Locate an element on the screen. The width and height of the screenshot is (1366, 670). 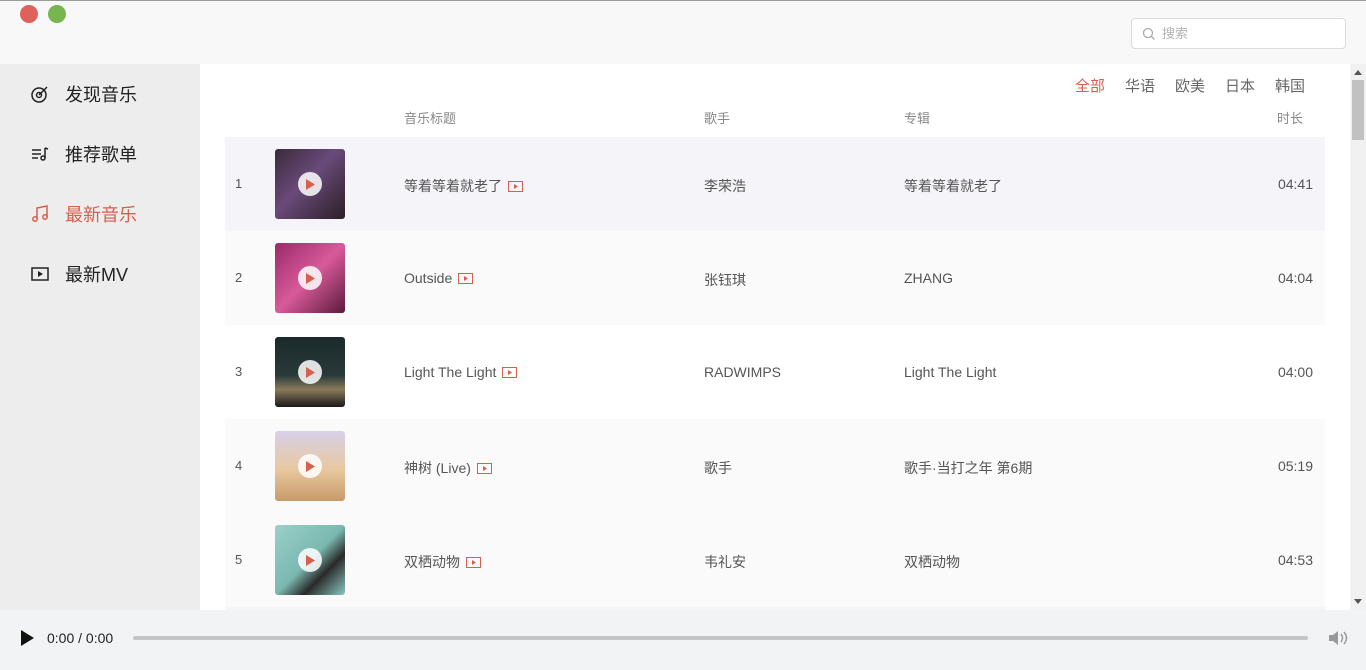
sidebar-item-recommended-playlists: 推荐歌单 is located at coordinates (83, 154).